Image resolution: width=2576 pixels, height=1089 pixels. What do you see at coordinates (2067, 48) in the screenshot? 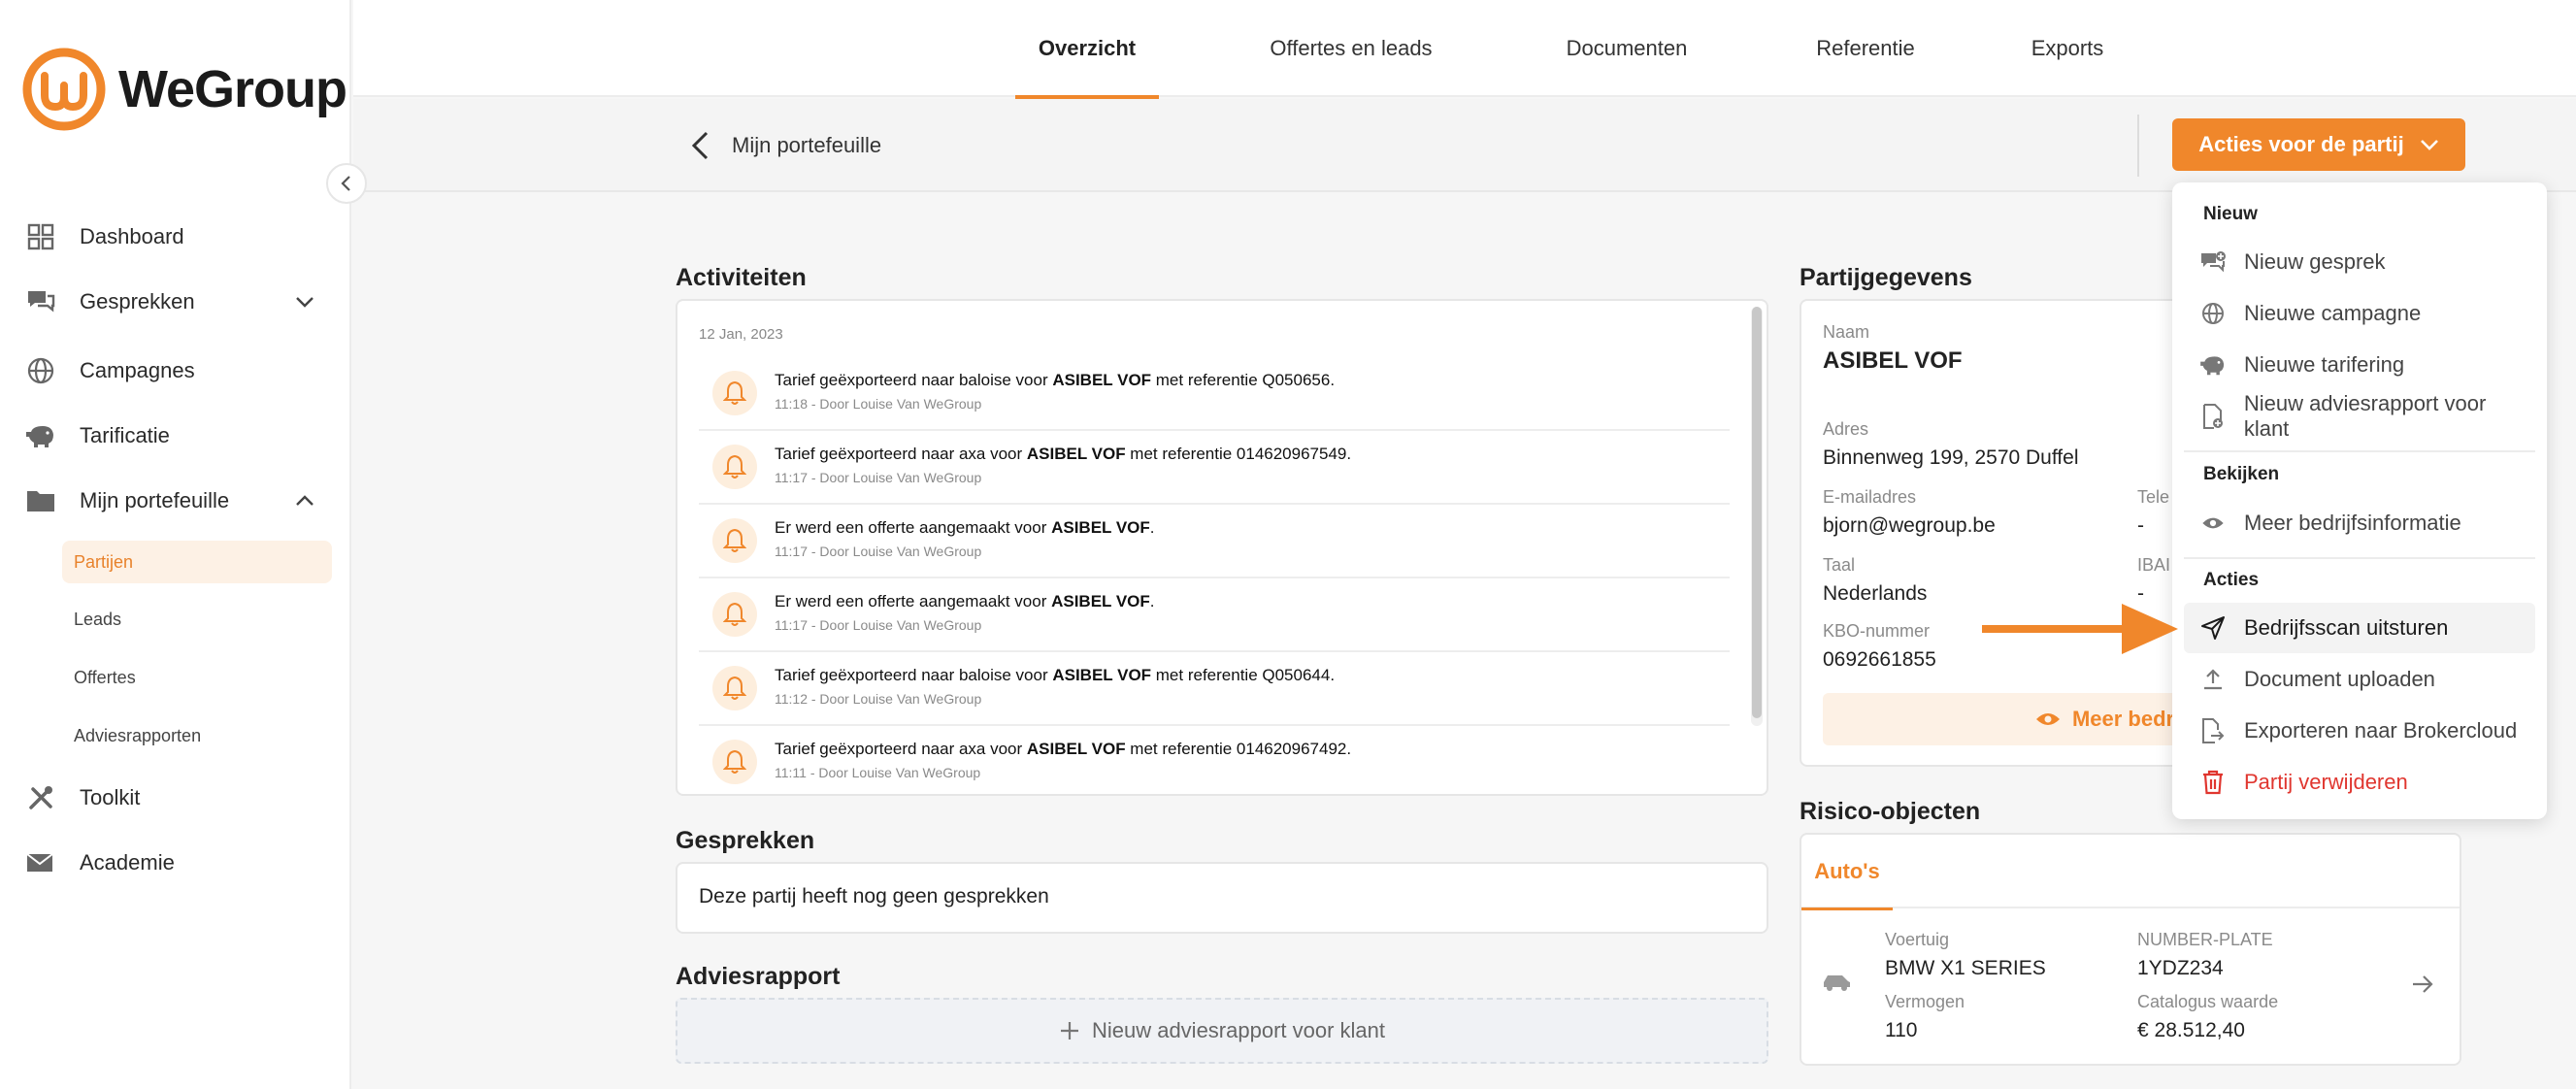
I see `tab-exports: Exports` at bounding box center [2067, 48].